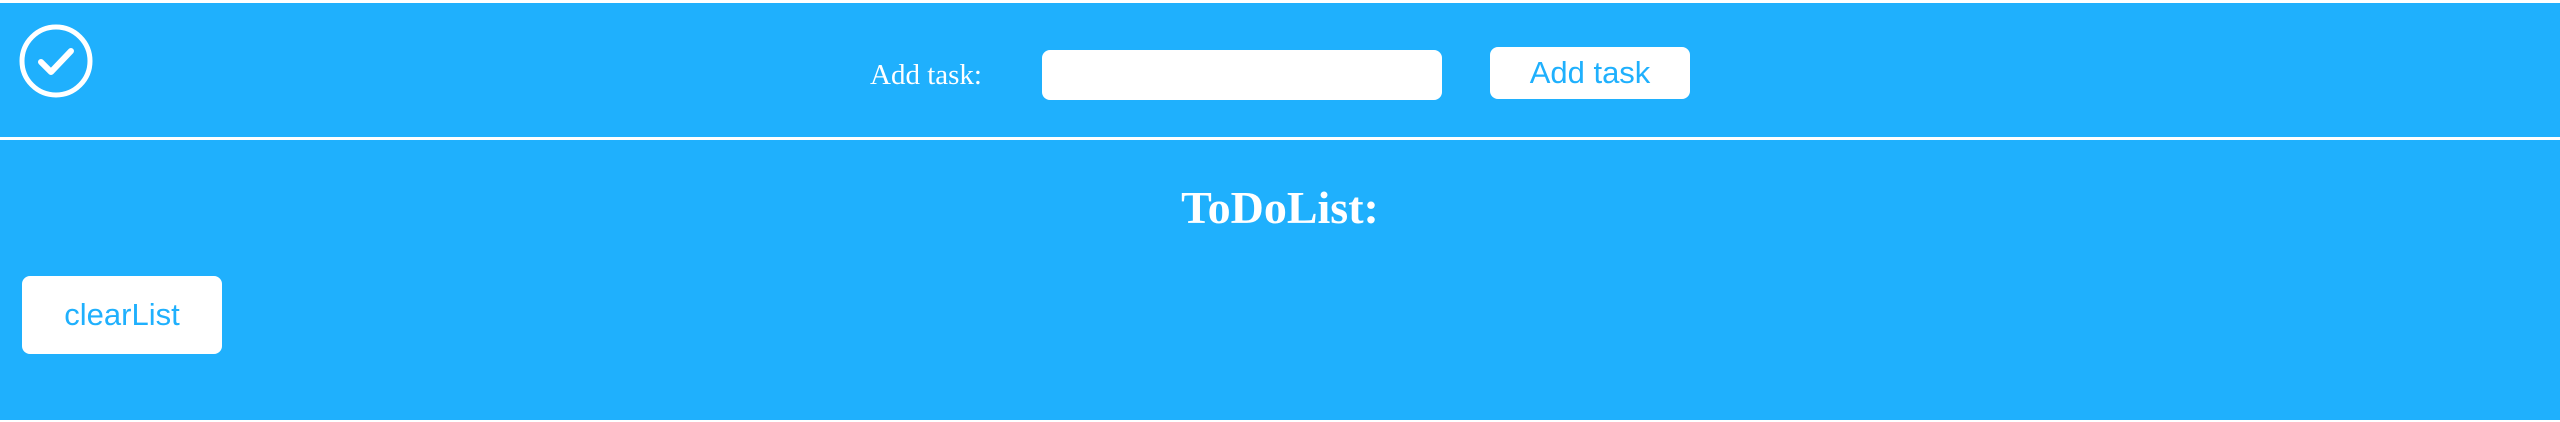 The width and height of the screenshot is (2560, 422). What do you see at coordinates (122, 315) in the screenshot?
I see `clear-list-button: clearList` at bounding box center [122, 315].